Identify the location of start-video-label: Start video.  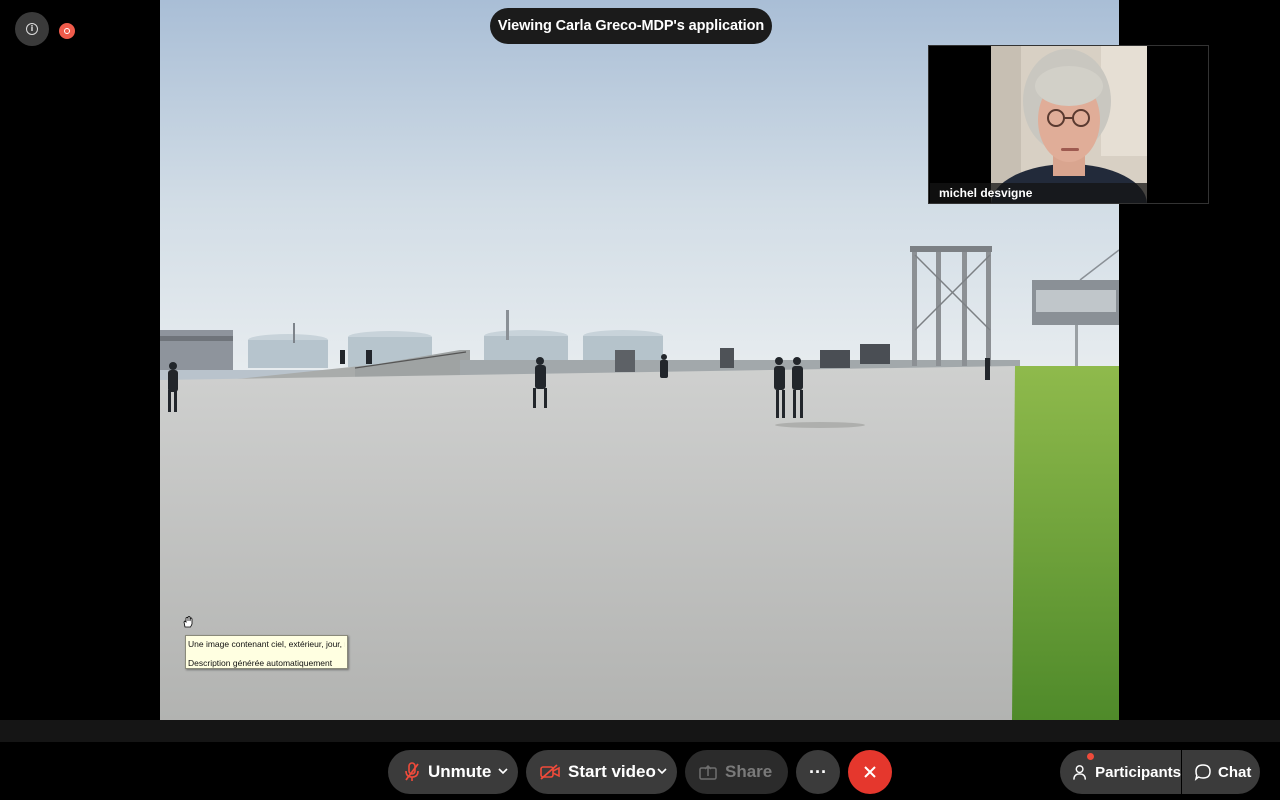
(612, 771).